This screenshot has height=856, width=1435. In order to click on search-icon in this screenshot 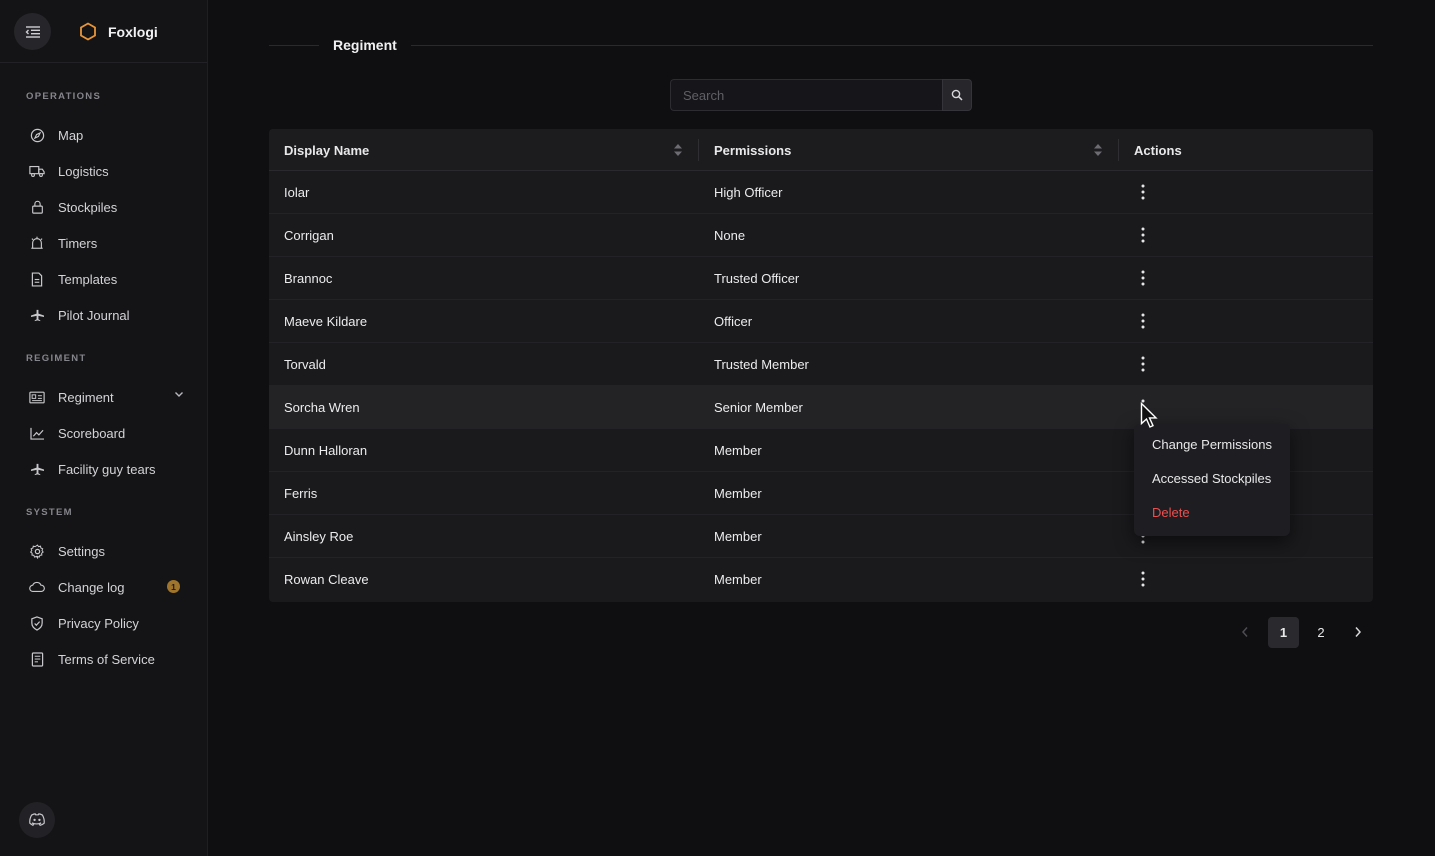, I will do `click(957, 95)`.